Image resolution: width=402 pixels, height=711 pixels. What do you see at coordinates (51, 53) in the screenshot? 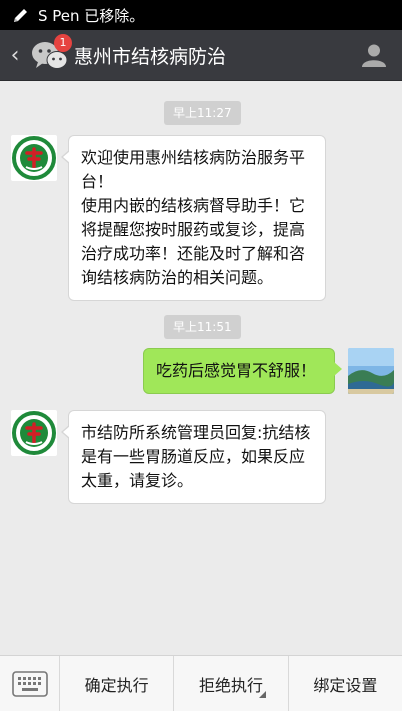
I see `wechat-icon: 1` at bounding box center [51, 53].